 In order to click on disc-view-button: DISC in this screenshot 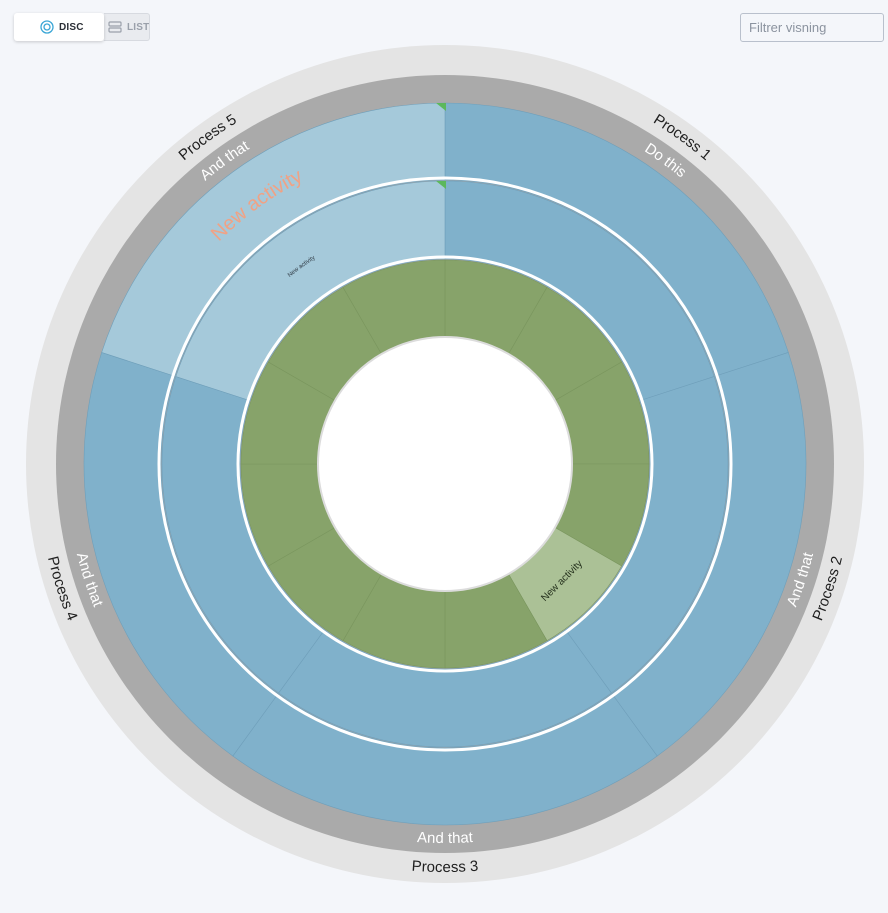, I will do `click(59, 27)`.